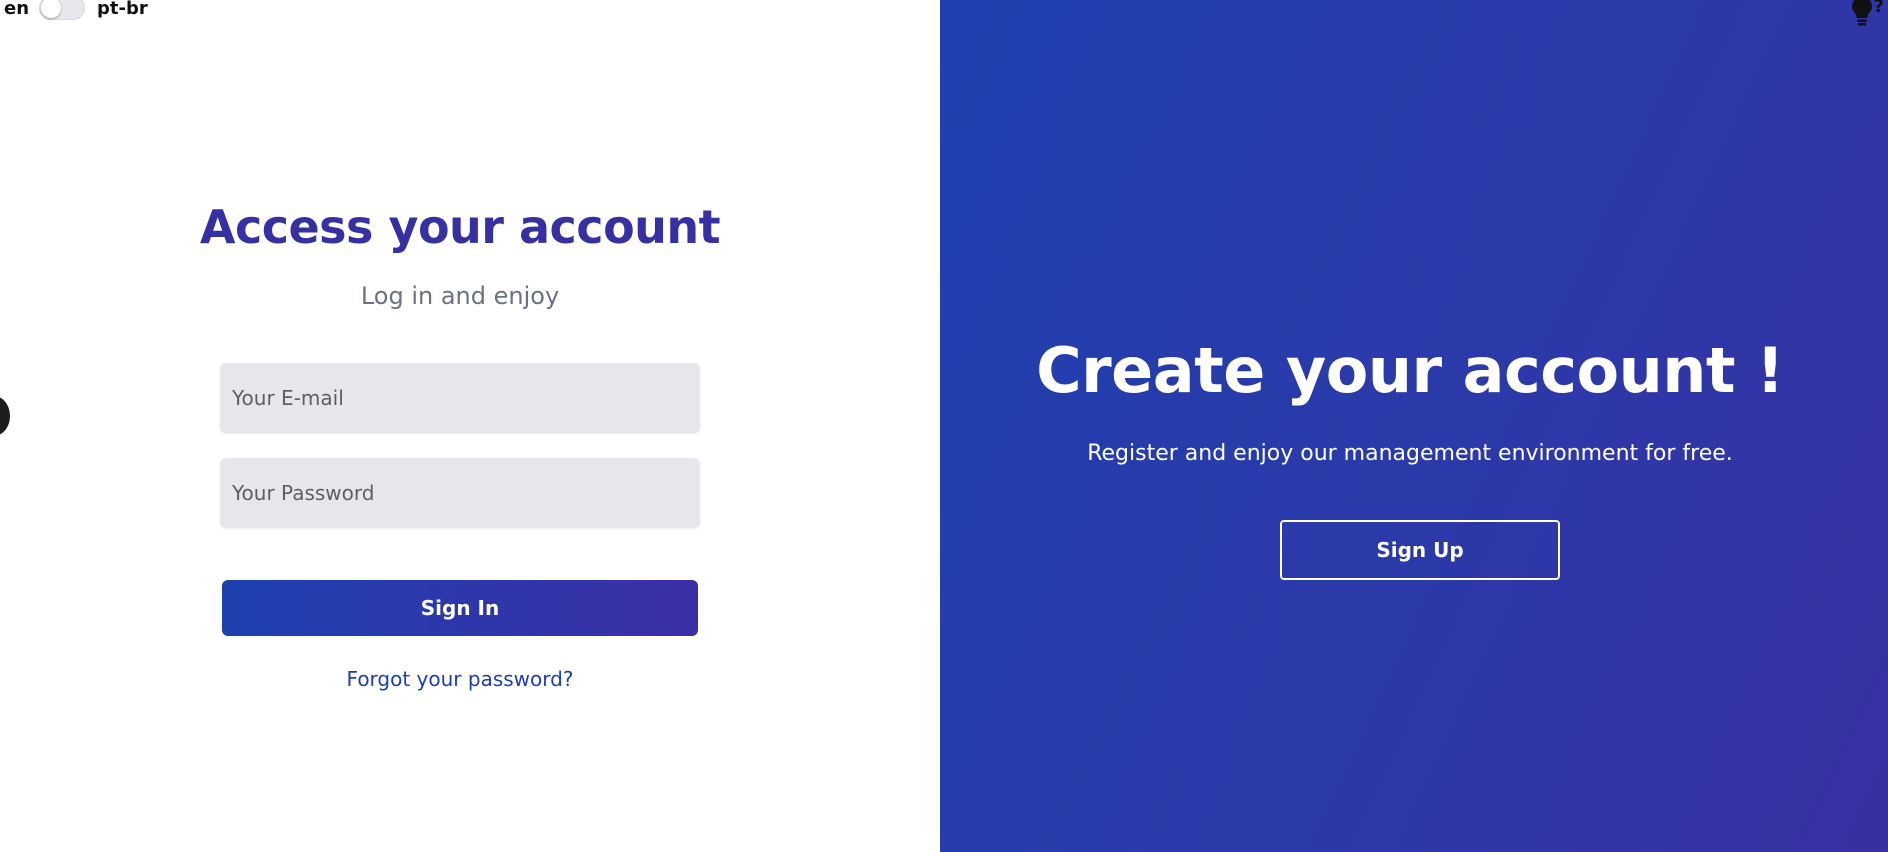  Describe the element at coordinates (460, 296) in the screenshot. I see `login-subtitle: Log in and enjoy` at that location.